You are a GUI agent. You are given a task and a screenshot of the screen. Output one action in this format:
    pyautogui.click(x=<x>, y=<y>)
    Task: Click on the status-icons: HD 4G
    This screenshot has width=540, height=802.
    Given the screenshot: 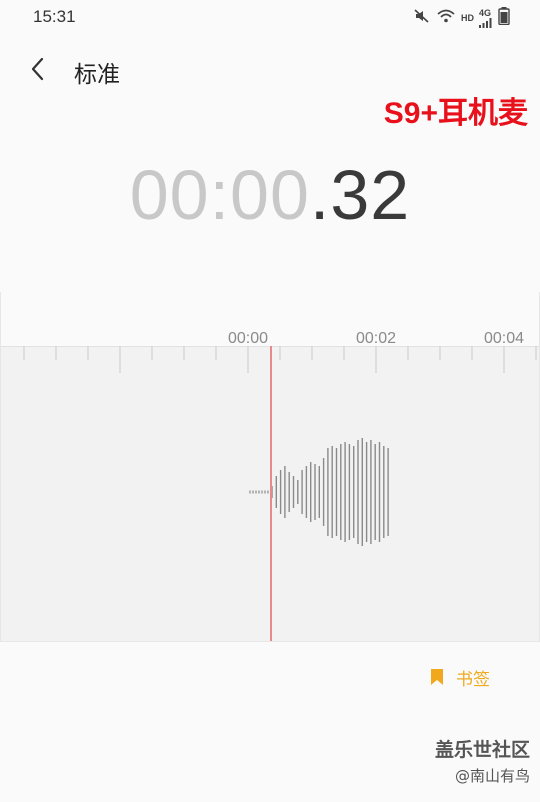 What is the action you would take?
    pyautogui.click(x=461, y=18)
    